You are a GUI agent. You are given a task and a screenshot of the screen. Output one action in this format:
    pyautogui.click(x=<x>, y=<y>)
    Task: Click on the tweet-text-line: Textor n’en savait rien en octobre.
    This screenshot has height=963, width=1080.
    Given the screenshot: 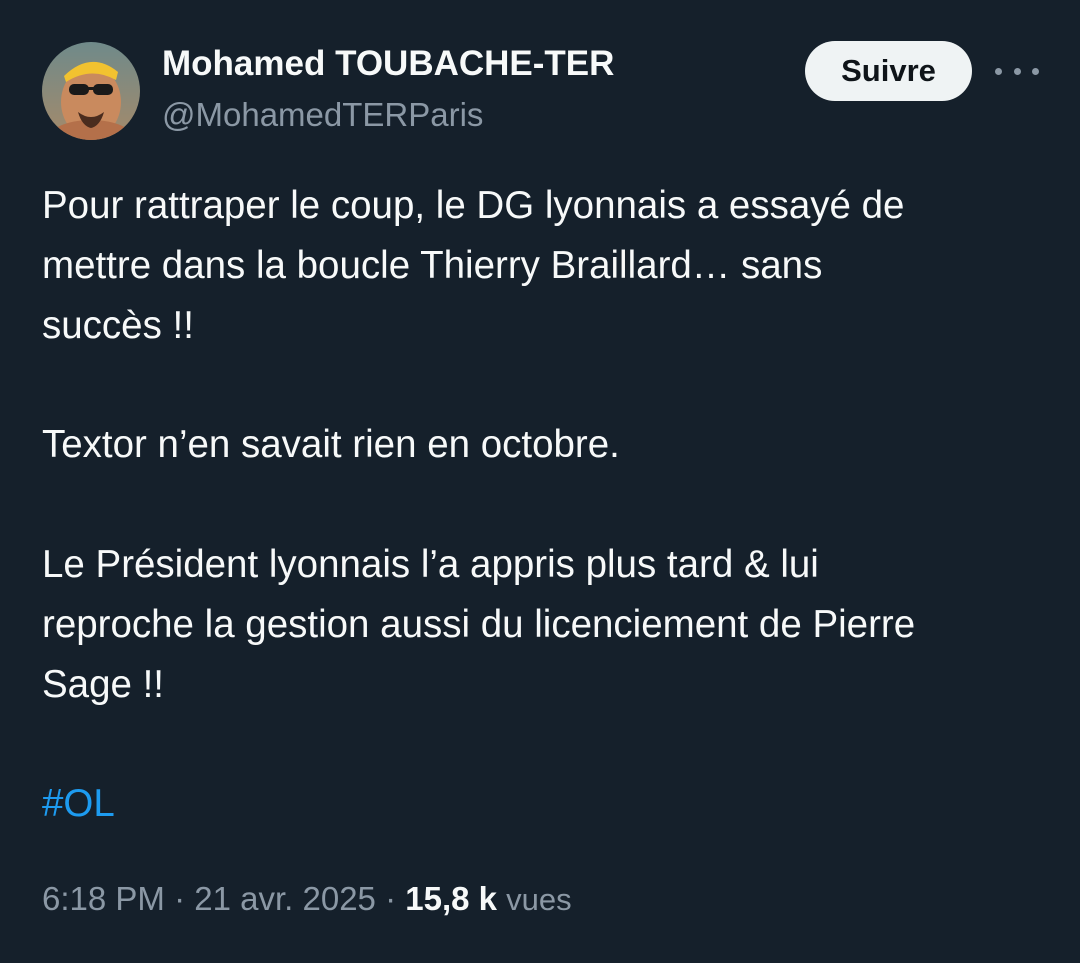 What is the action you would take?
    pyautogui.click(x=331, y=444)
    